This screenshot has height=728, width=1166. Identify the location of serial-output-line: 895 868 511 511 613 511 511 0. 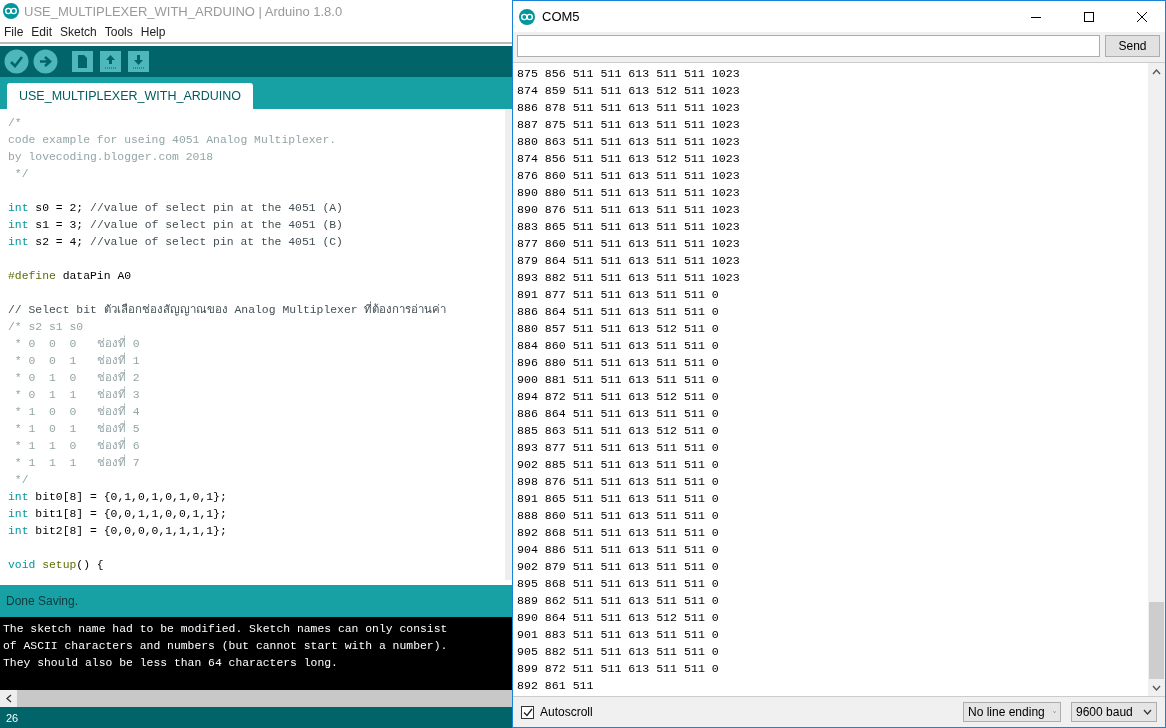
(618, 584).